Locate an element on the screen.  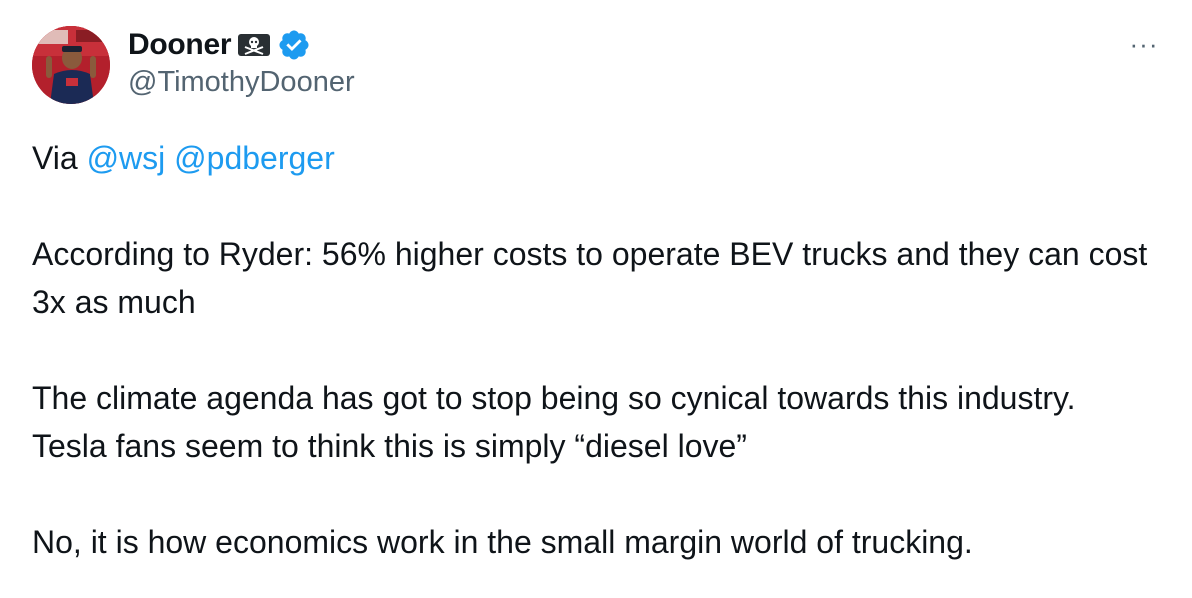
author-handle: @TimothyDooner is located at coordinates (241, 82).